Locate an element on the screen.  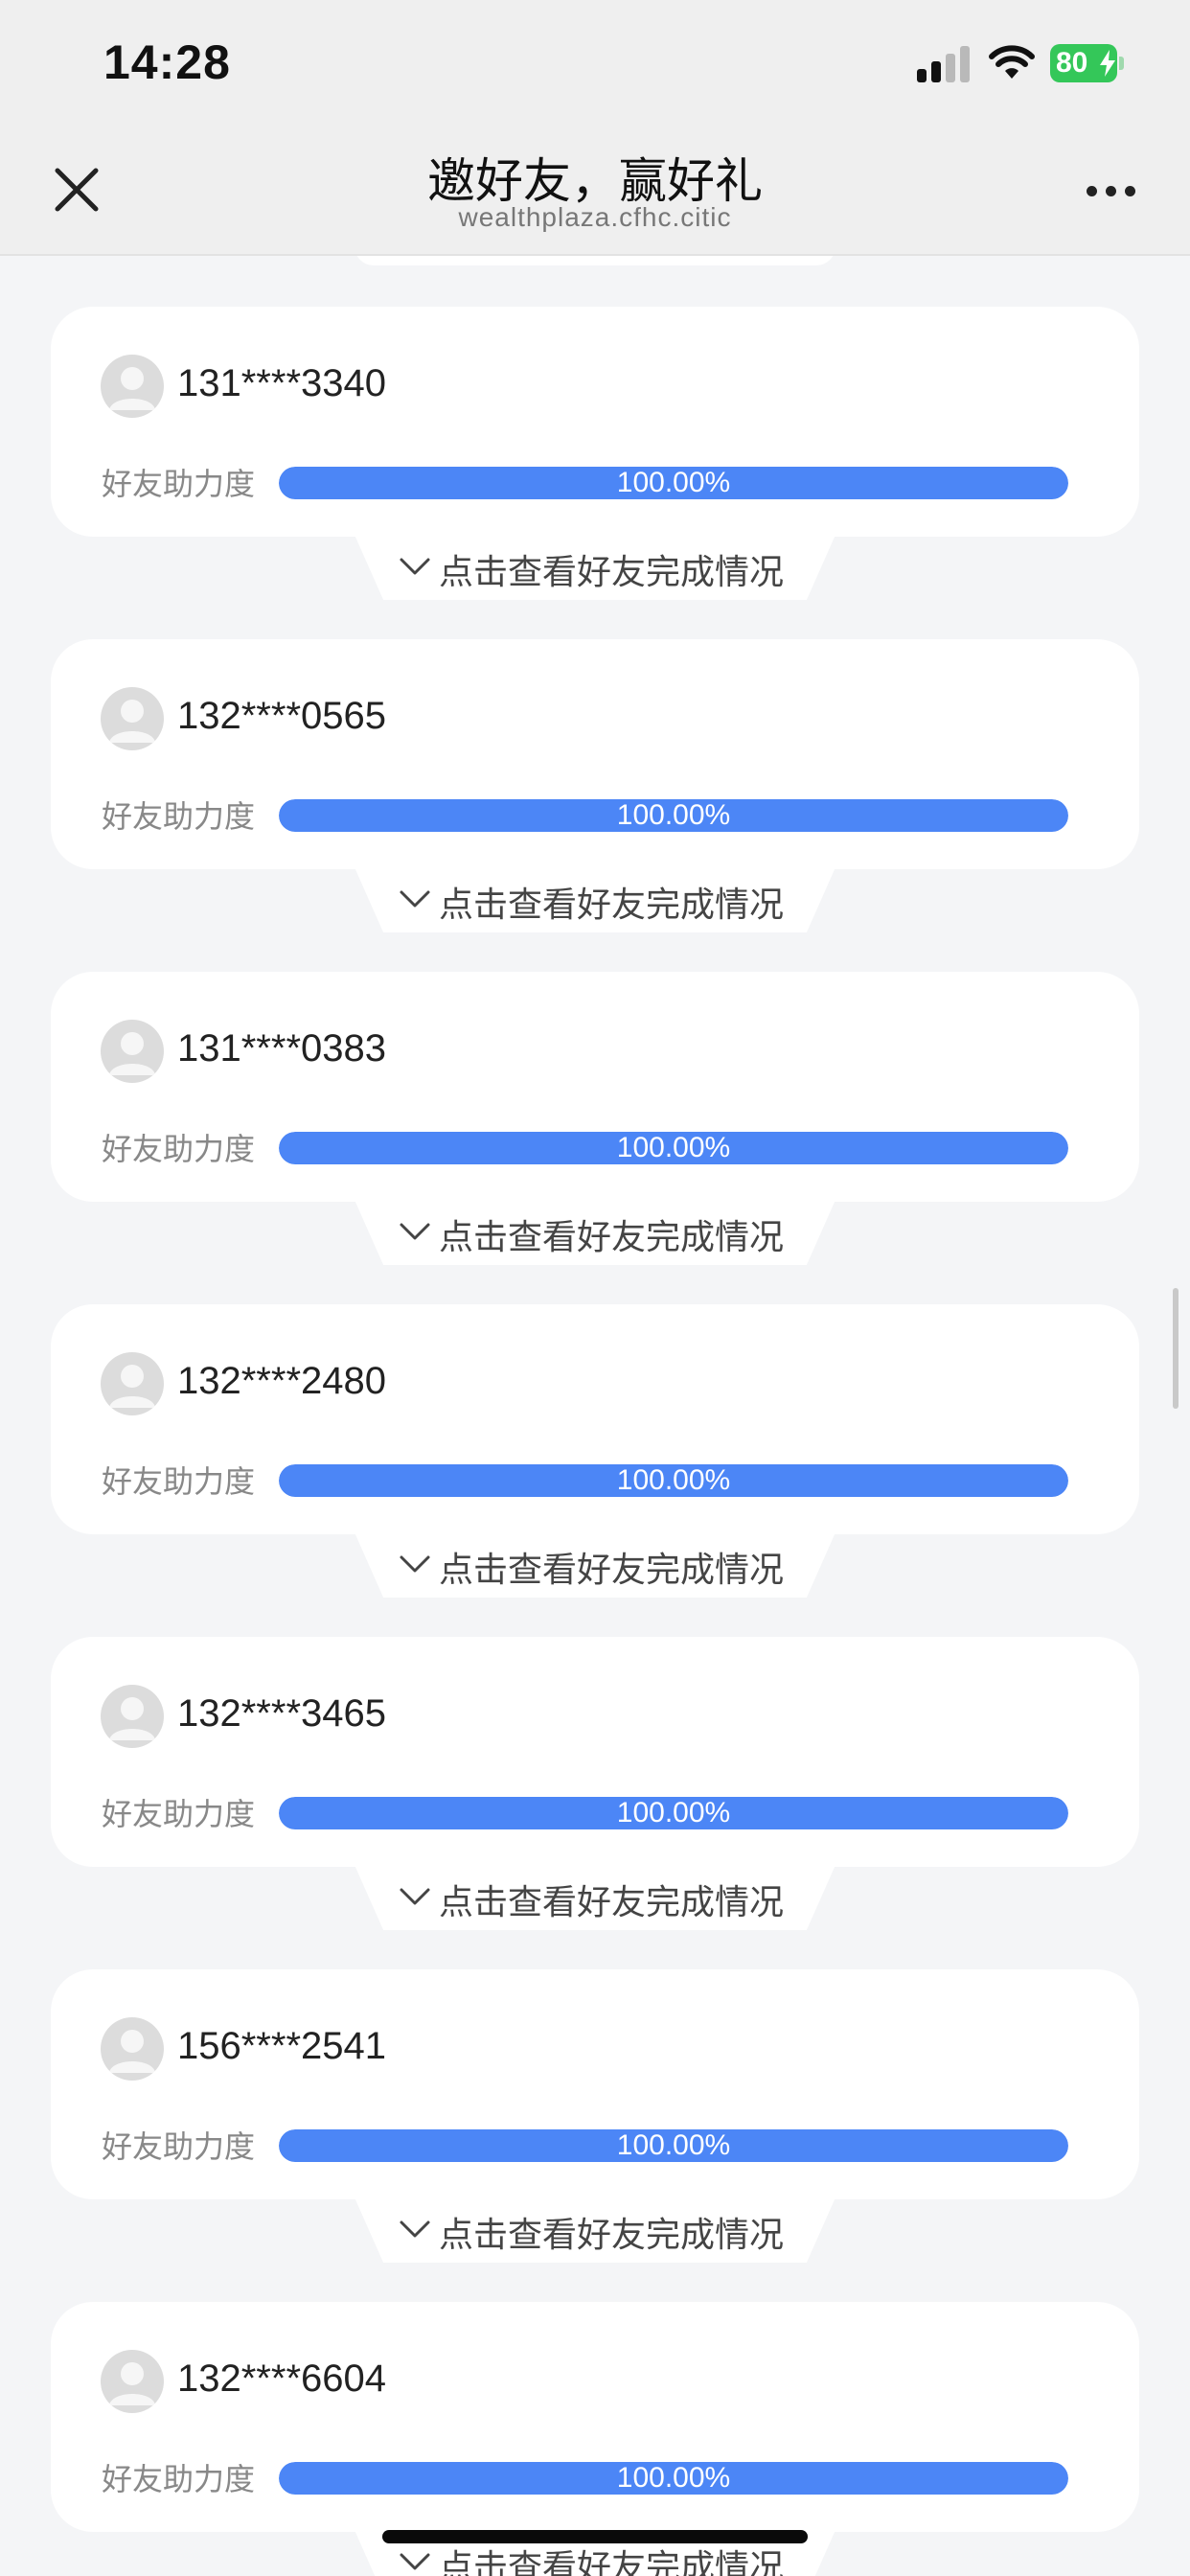
wifi-icon is located at coordinates (1012, 62).